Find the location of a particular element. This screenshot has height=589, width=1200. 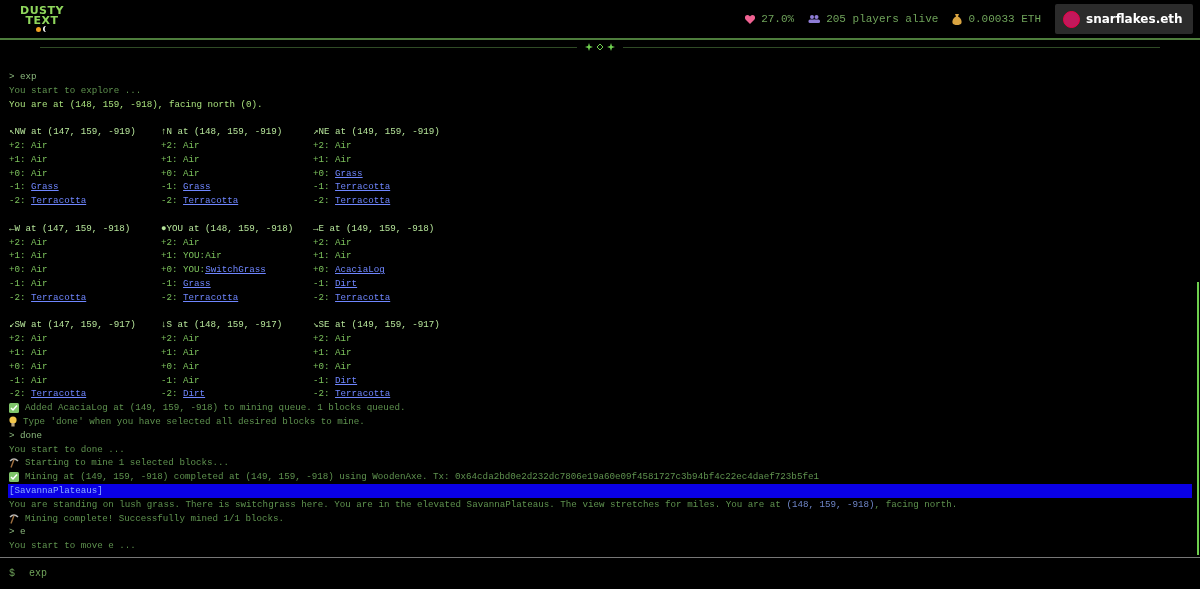

block-link: SwitchGrass is located at coordinates (235, 270).